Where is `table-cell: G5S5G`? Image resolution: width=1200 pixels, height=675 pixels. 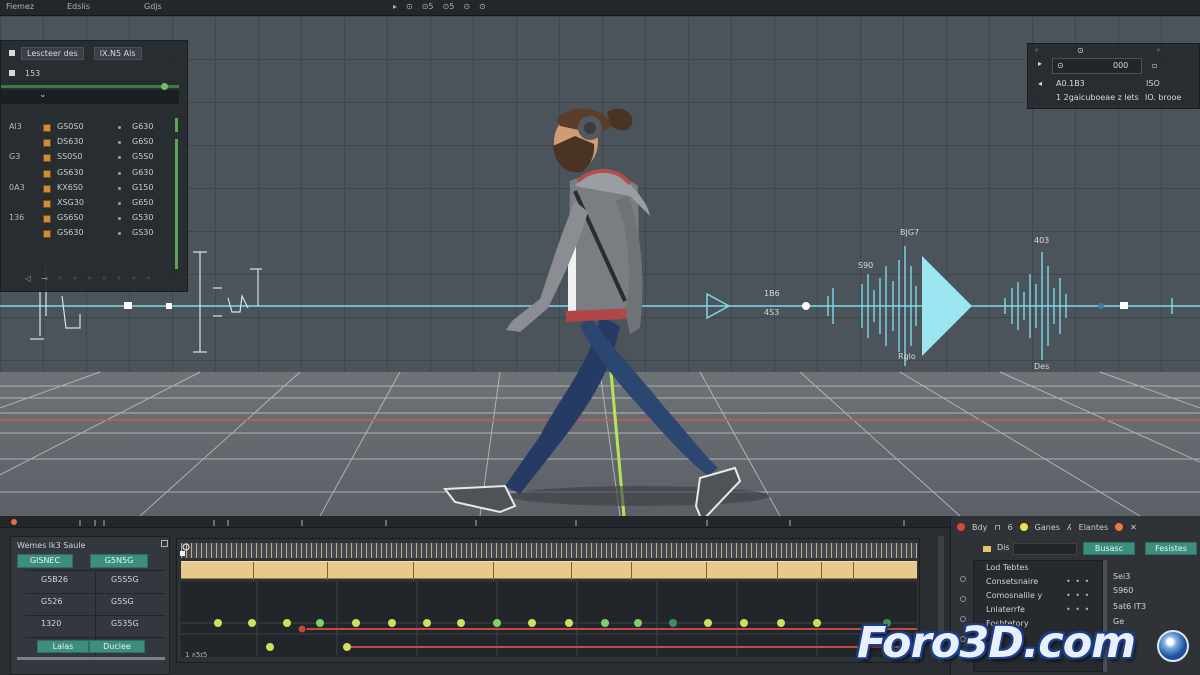
table-cell: G5S5G is located at coordinates (125, 579).